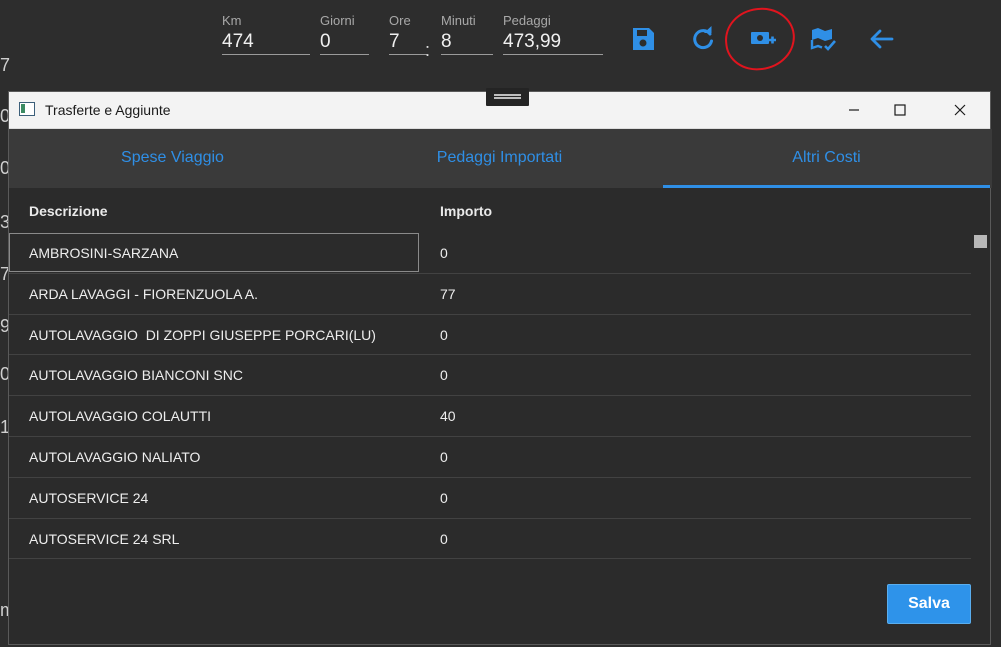 The height and width of the screenshot is (647, 1001). Describe the element at coordinates (88, 498) in the screenshot. I see `cell-descrizione: AUTOSERVICE 24` at that location.